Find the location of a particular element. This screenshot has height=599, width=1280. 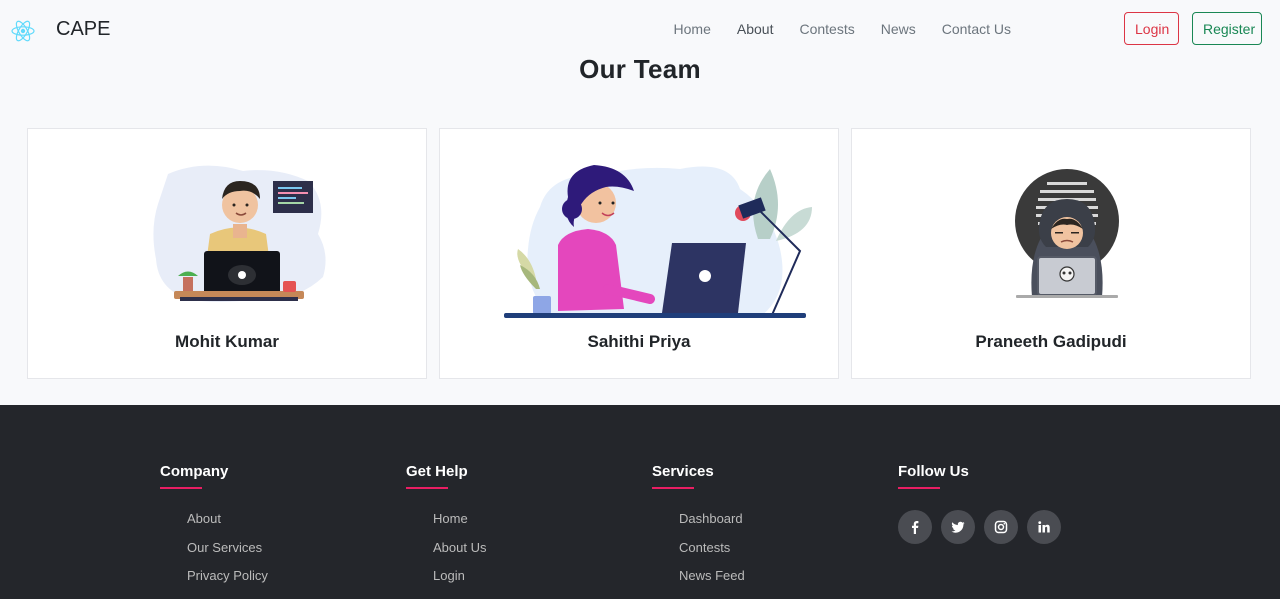

brand-link: CAPE is located at coordinates (60, 31).